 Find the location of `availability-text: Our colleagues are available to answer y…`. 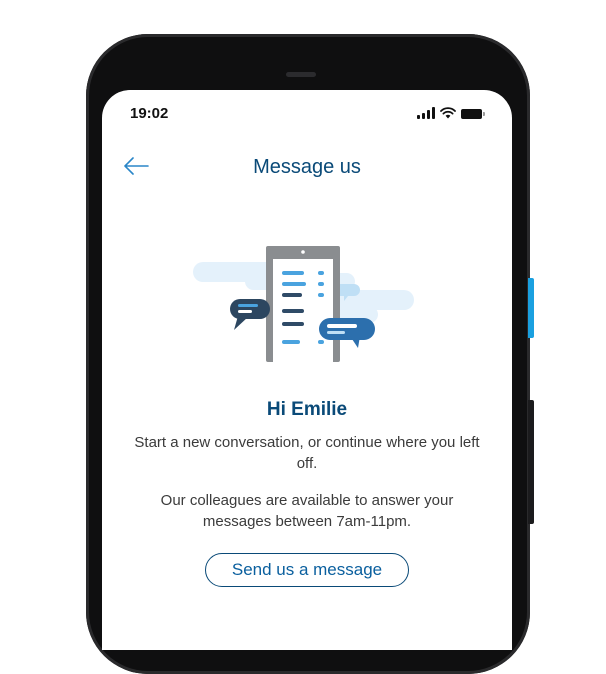

availability-text: Our colleagues are available to answer y… is located at coordinates (307, 511).